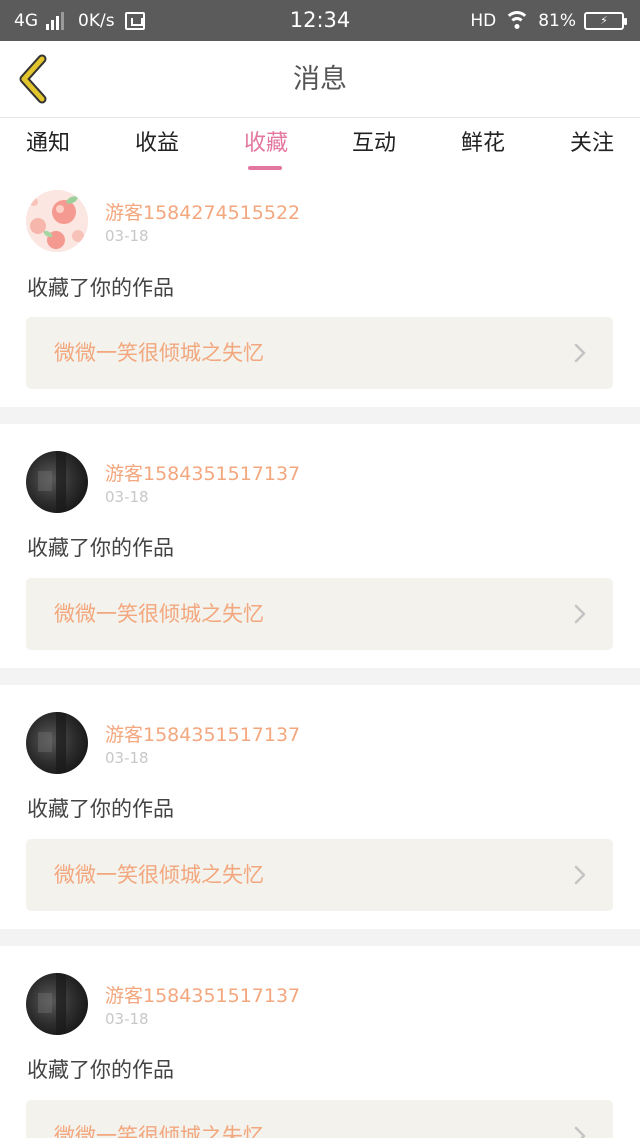 The height and width of the screenshot is (1138, 640). Describe the element at coordinates (517, 20) in the screenshot. I see `wifi-icon` at that location.